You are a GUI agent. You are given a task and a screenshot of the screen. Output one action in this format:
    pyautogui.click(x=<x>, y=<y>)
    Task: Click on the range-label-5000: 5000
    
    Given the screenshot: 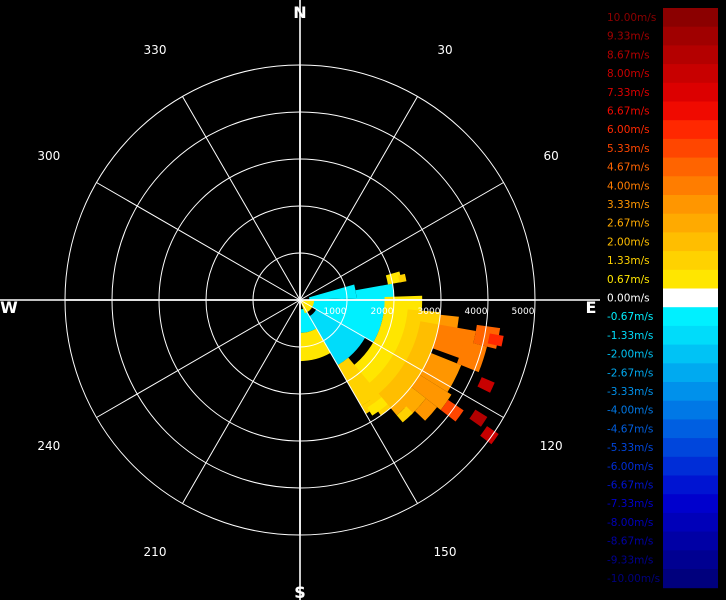 What is the action you would take?
    pyautogui.click(x=523, y=312)
    